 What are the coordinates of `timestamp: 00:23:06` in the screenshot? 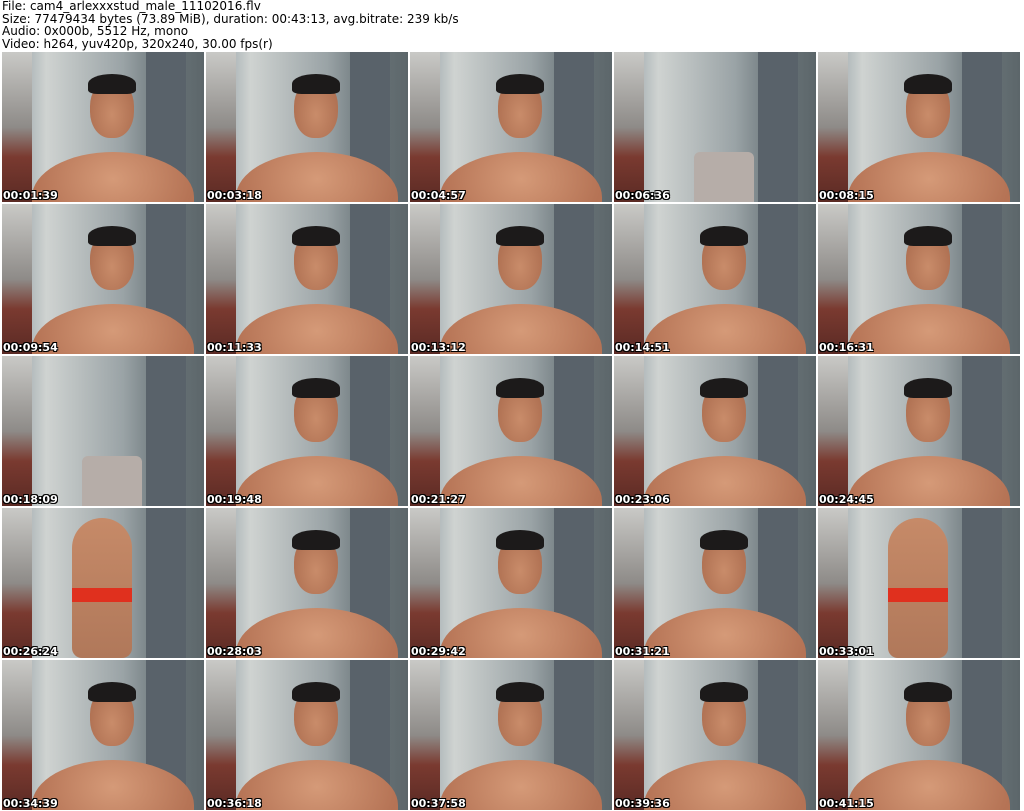 It's located at (642, 499).